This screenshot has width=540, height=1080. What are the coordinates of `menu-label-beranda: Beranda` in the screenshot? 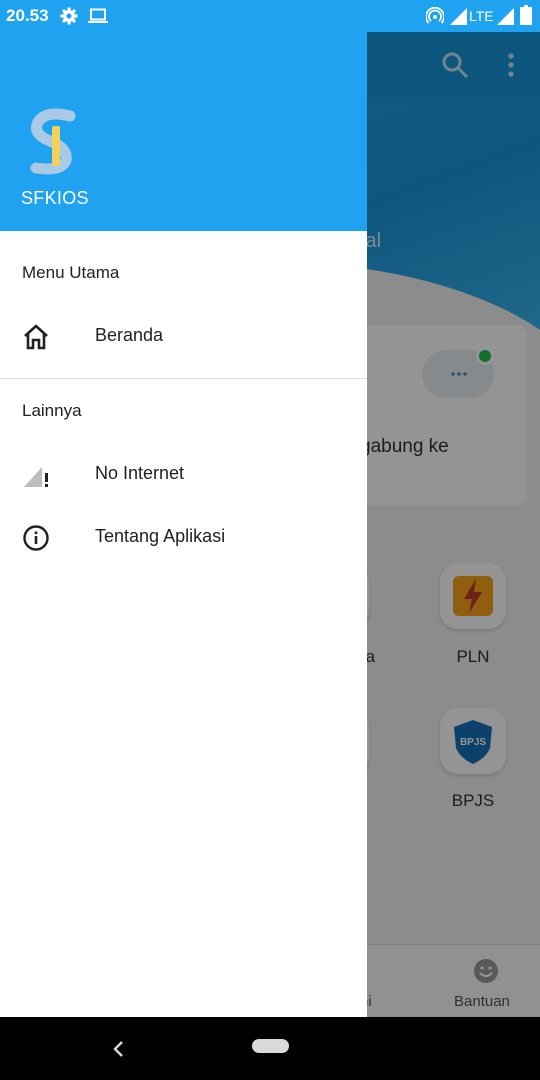 It's located at (129, 335).